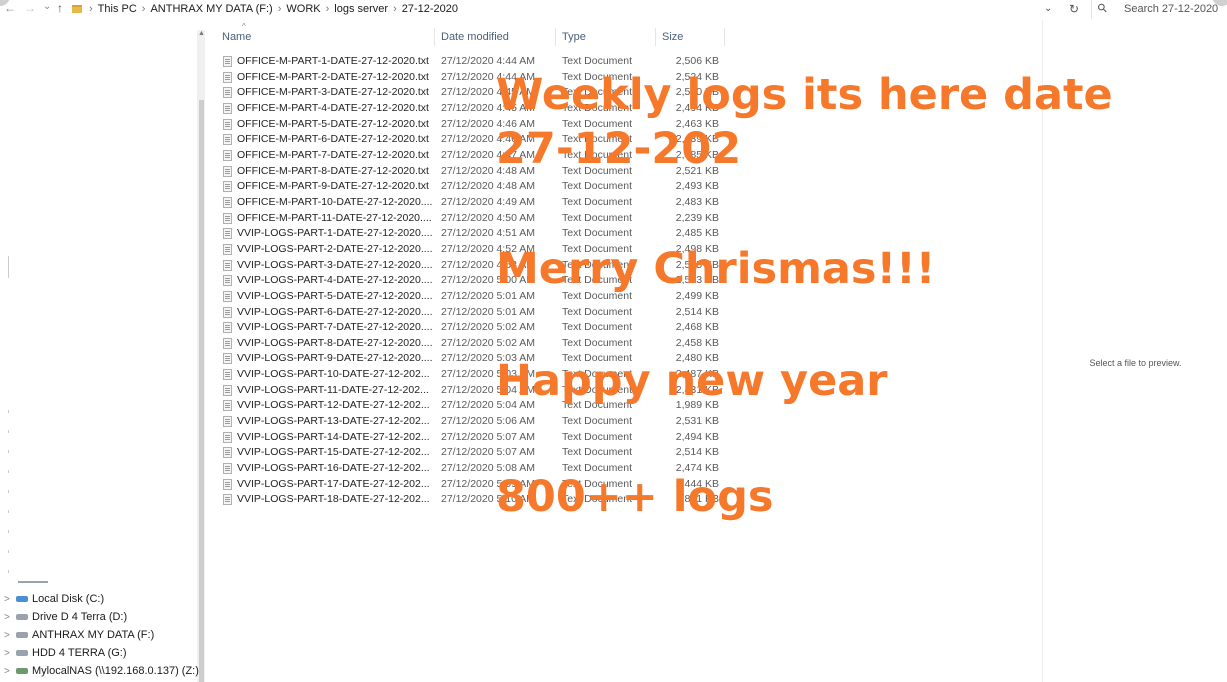 The width and height of the screenshot is (1227, 682). Describe the element at coordinates (488, 61) in the screenshot. I see `file-date-modified: 27/12/2020 4:44 AM` at that location.